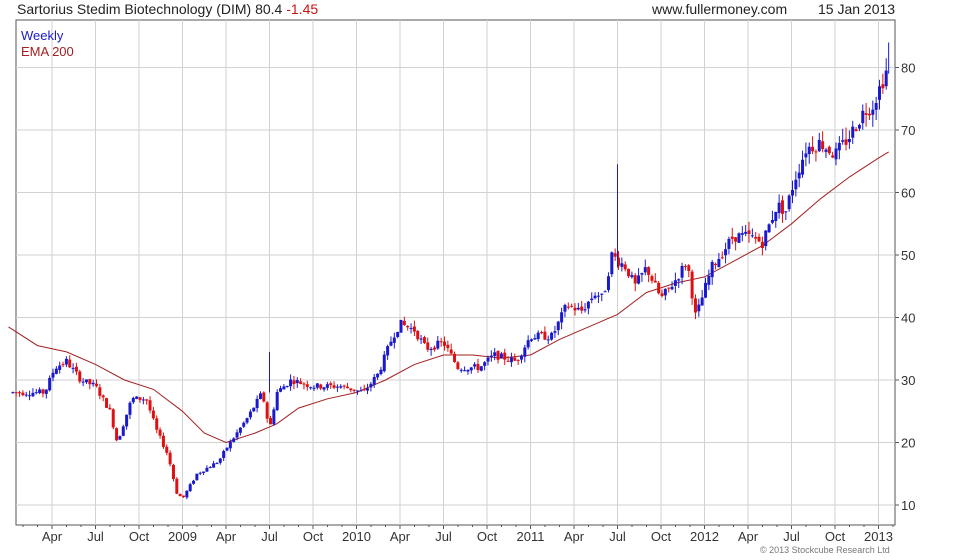  I want to click on y-tick-label: 80, so click(908, 68).